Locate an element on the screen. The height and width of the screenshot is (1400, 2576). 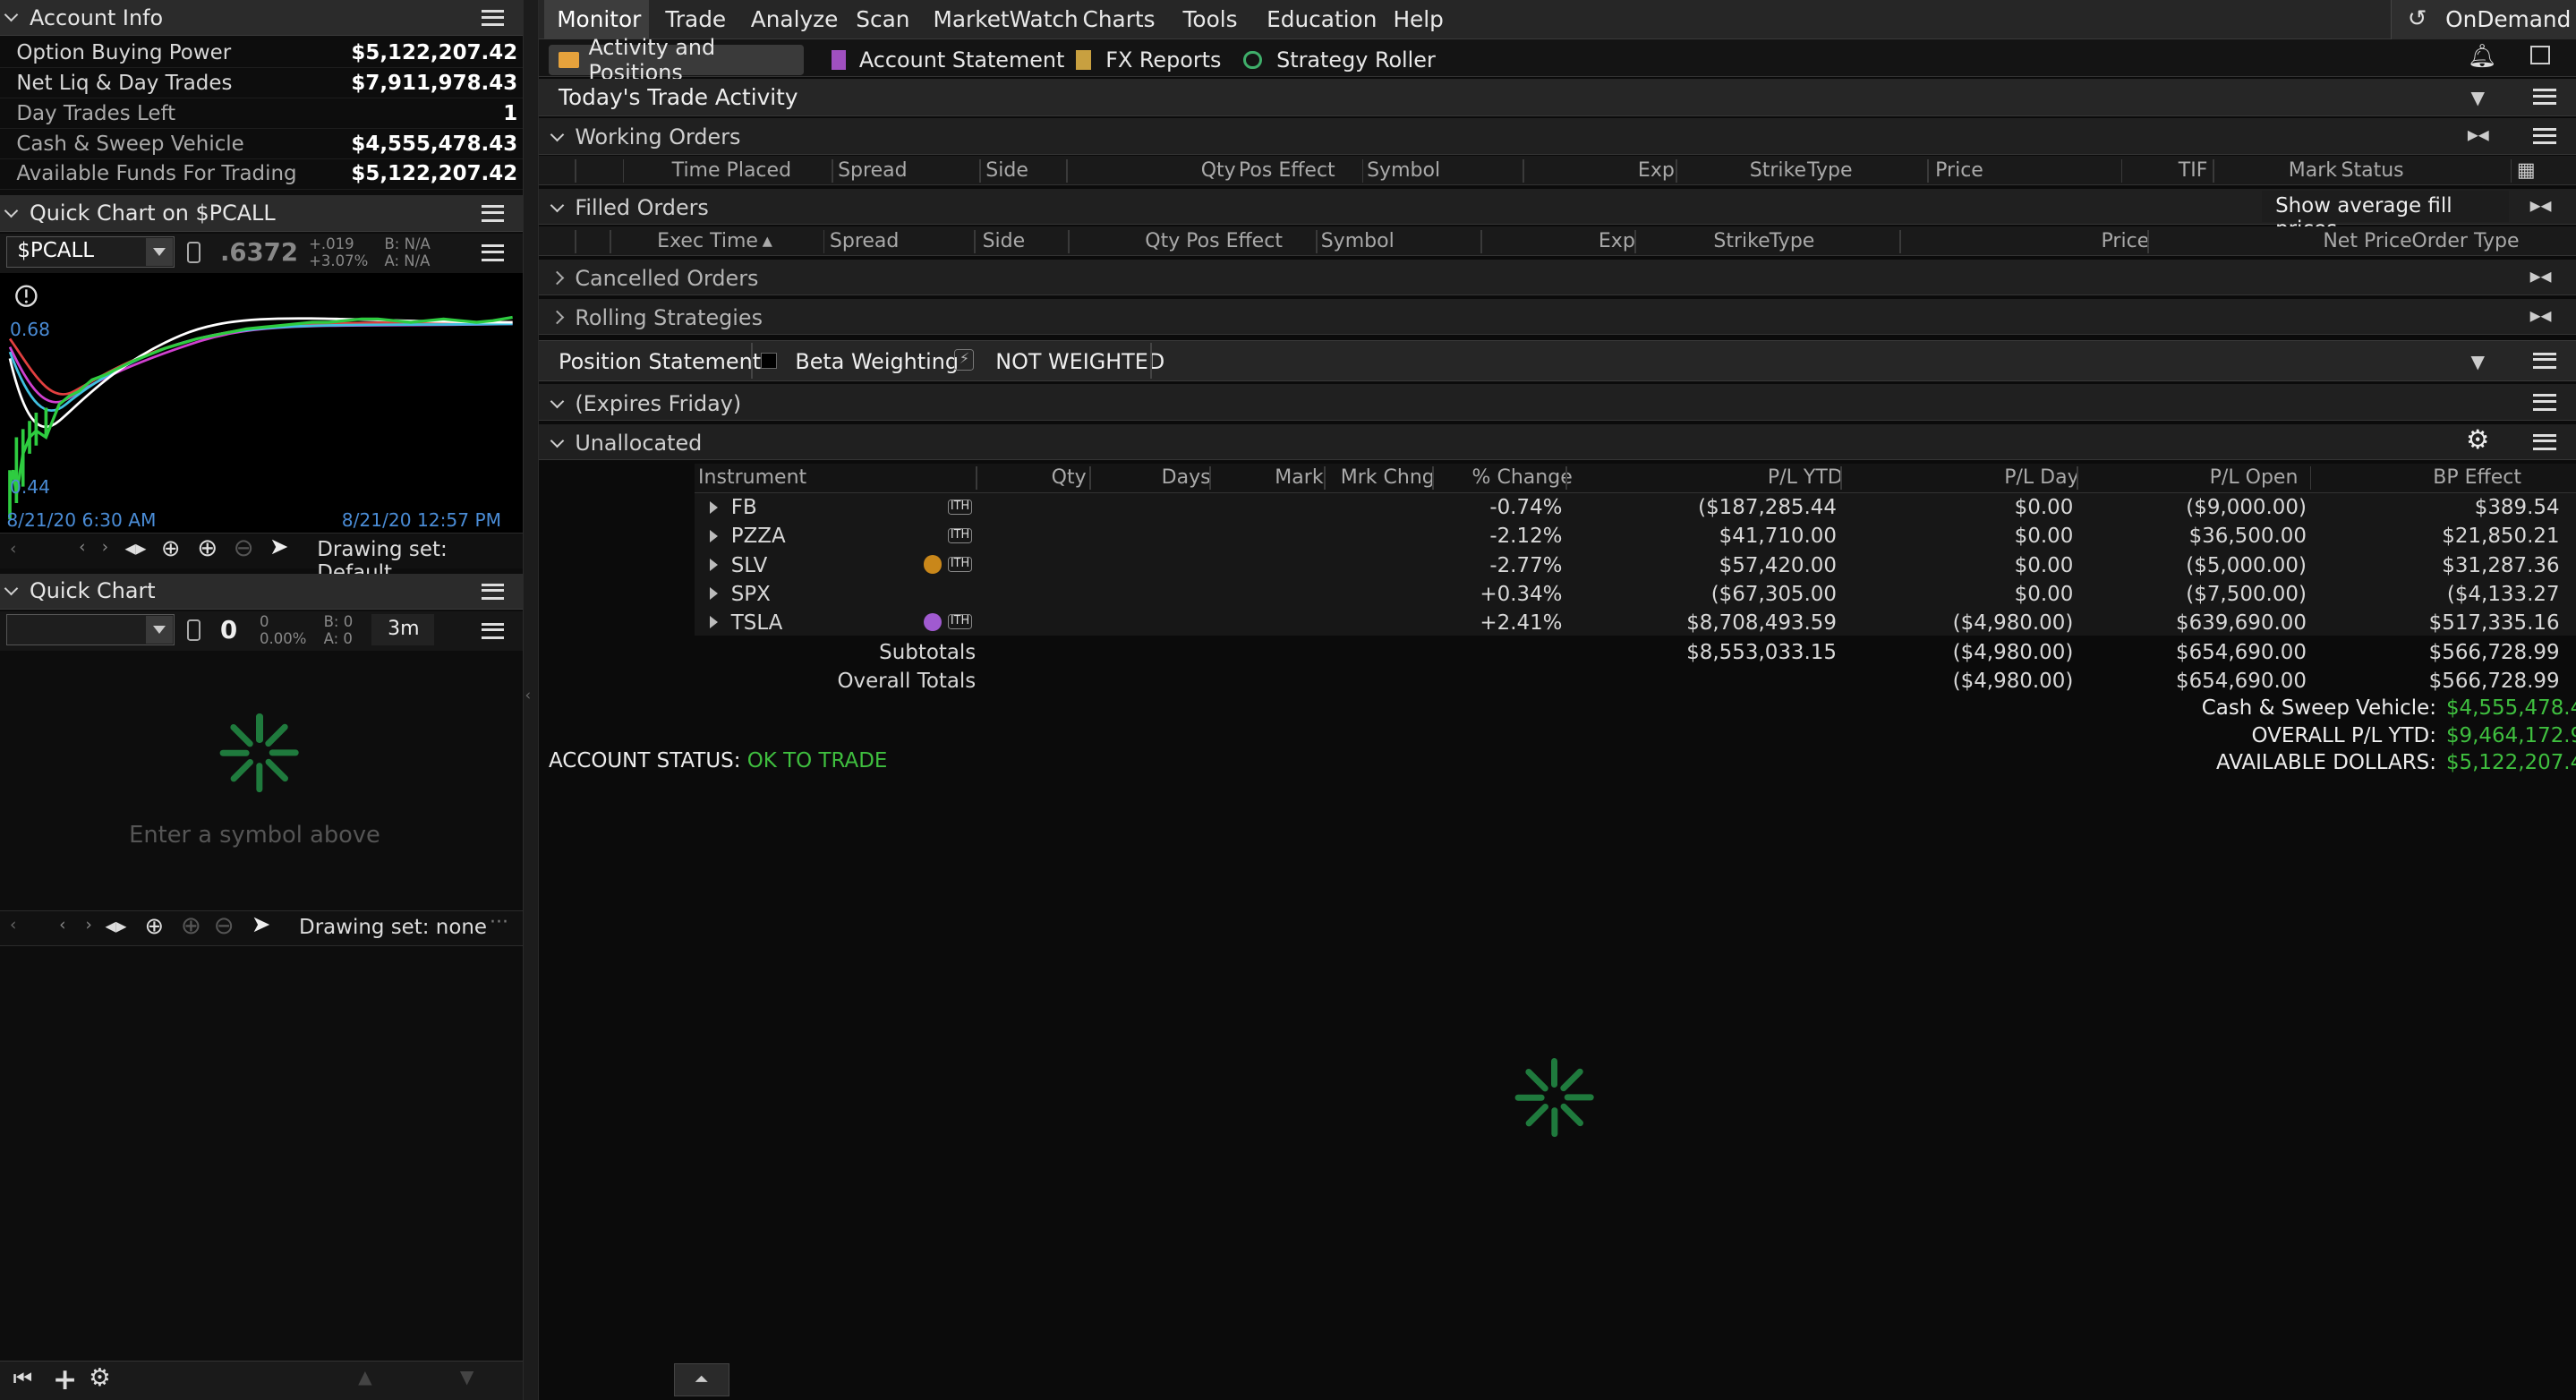
unallocated-header: Unallocated ⚙ is located at coordinates (1557, 441).